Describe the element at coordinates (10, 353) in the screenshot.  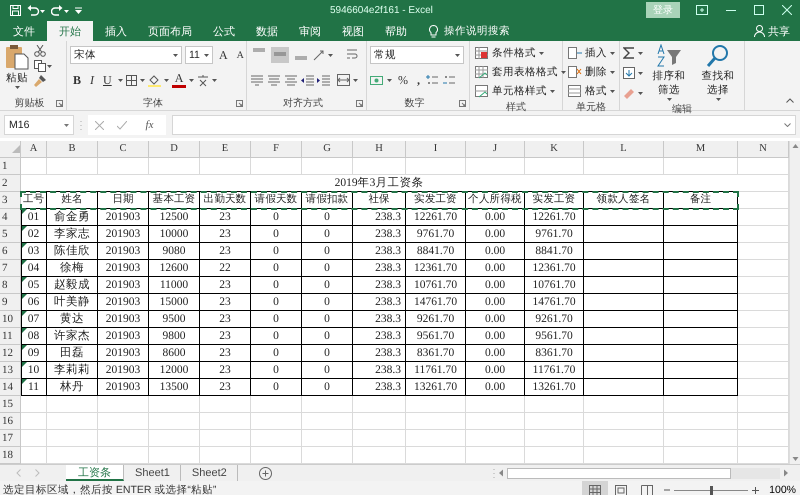
I see `row-header: 12` at that location.